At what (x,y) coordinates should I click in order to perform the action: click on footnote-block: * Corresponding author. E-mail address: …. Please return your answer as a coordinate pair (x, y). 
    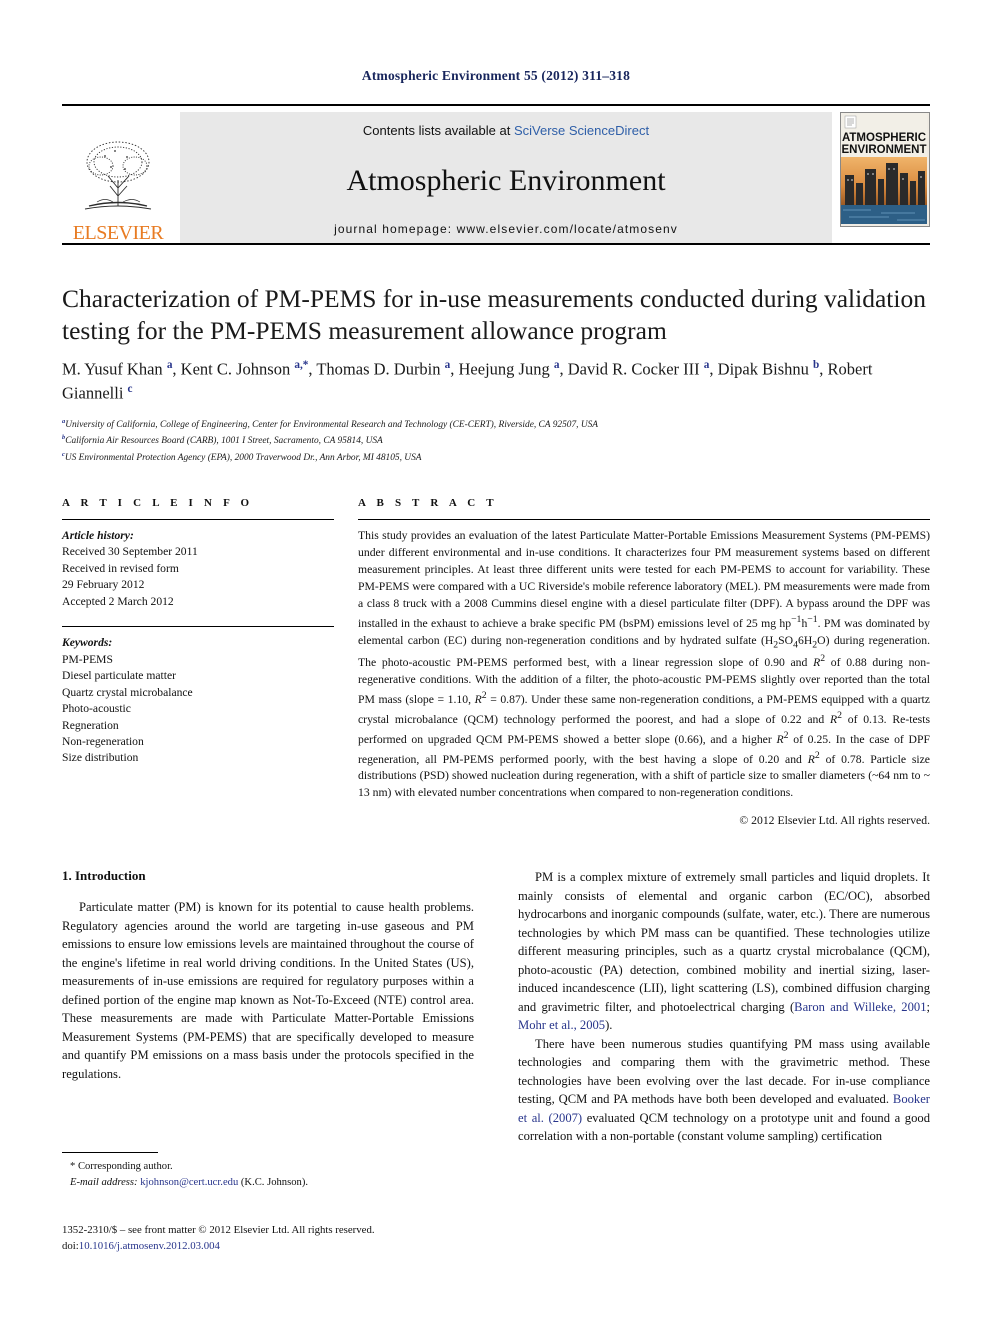
    Looking at the image, I should click on (268, 1171).